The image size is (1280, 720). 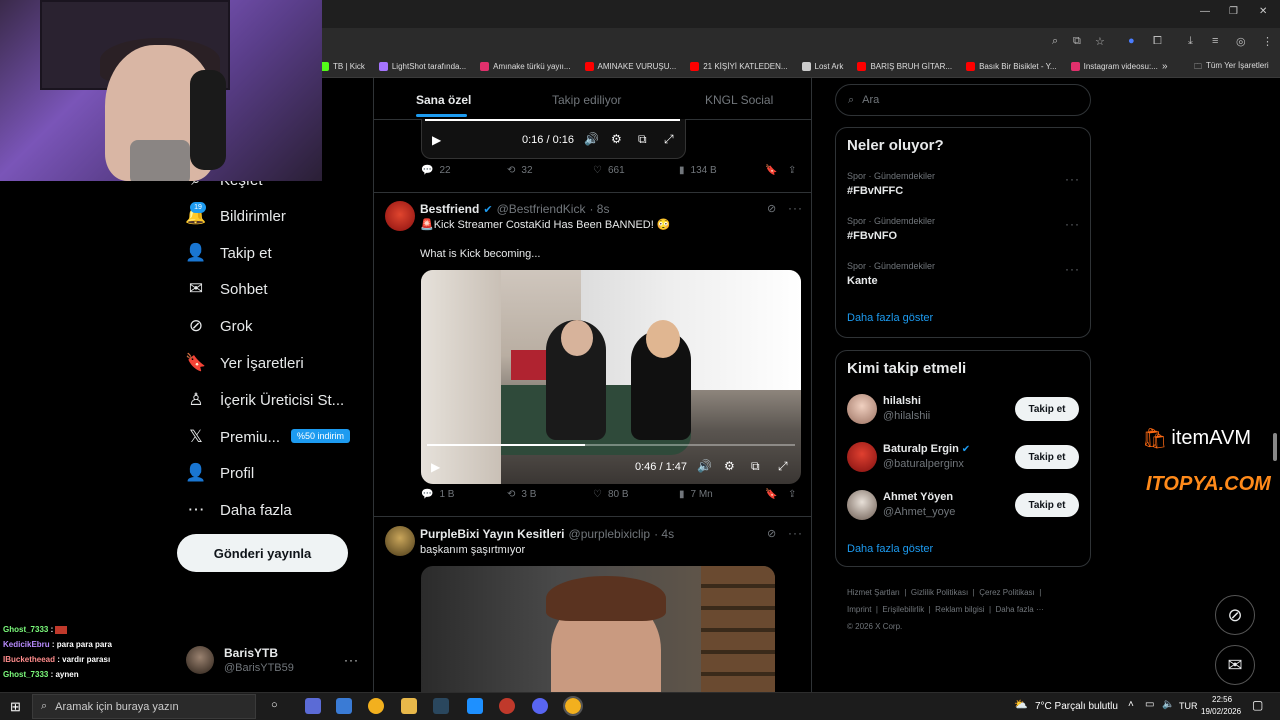 I want to click on chrome-icon, so click(x=376, y=706).